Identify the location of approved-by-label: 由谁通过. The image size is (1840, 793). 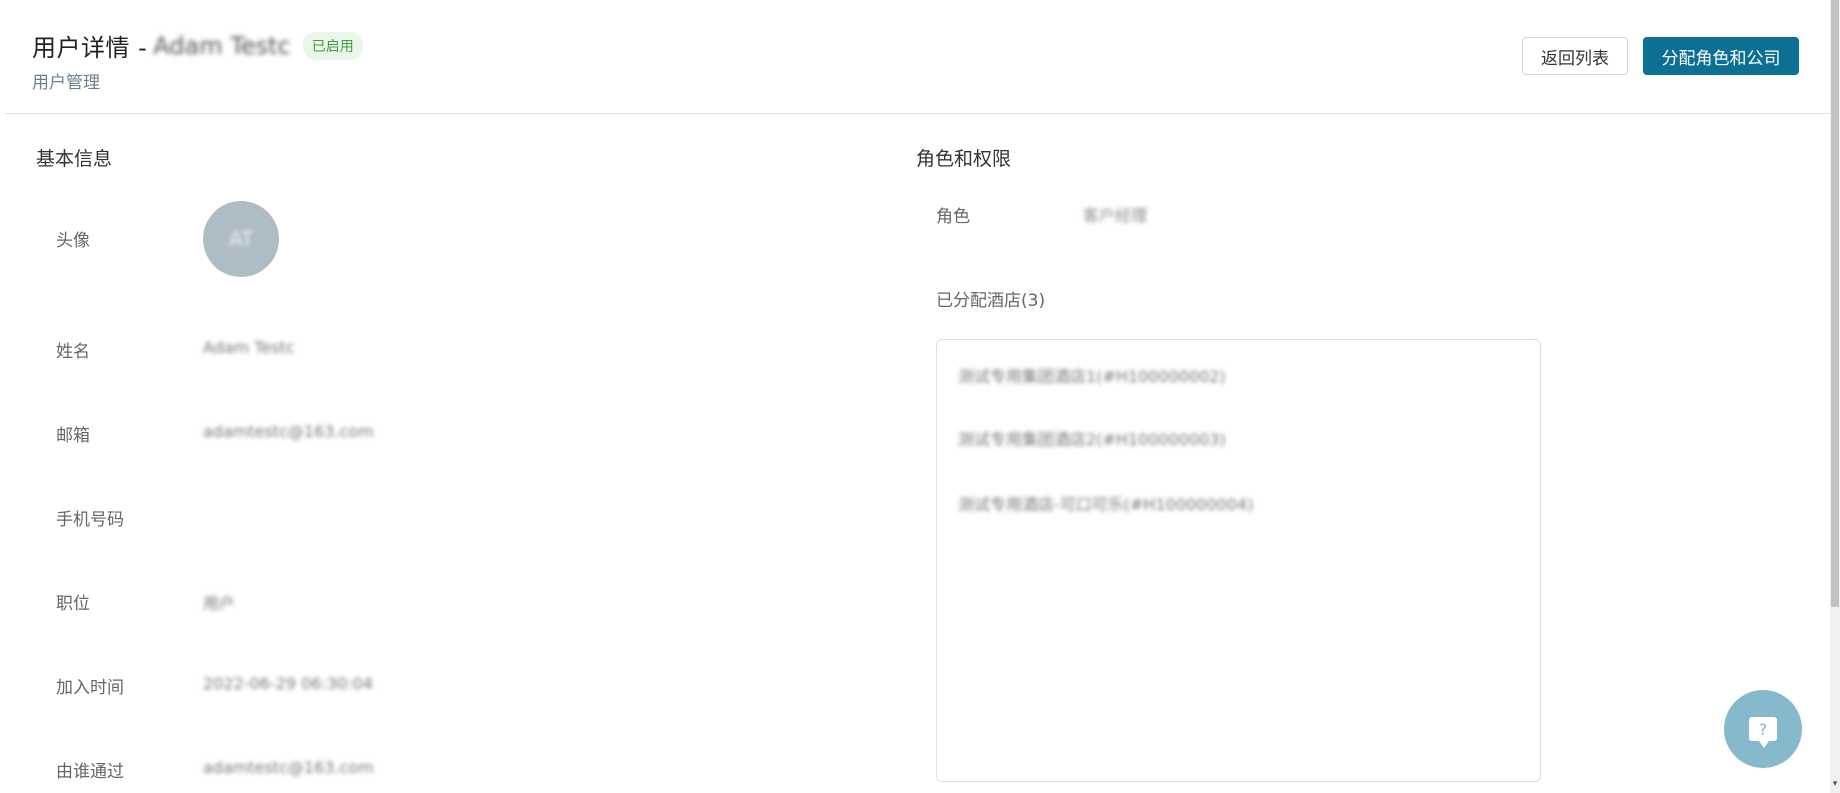
(90, 772).